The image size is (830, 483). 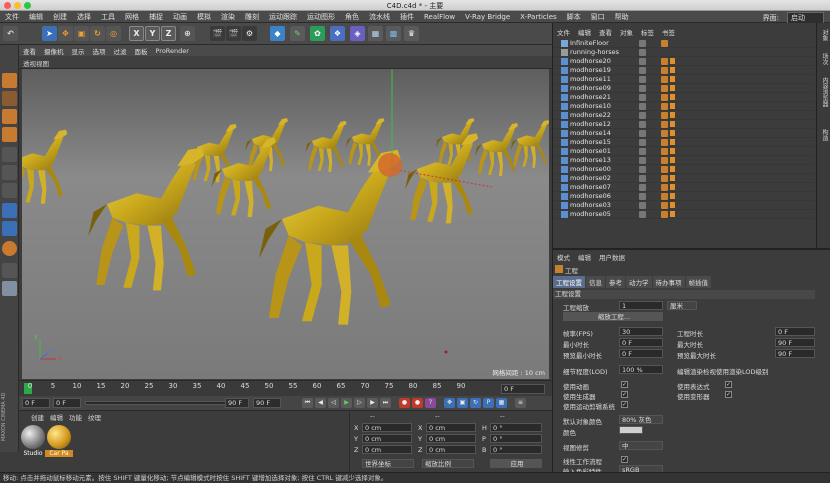 I want to click on recent-tools-icon: ◎, so click(x=113, y=33).